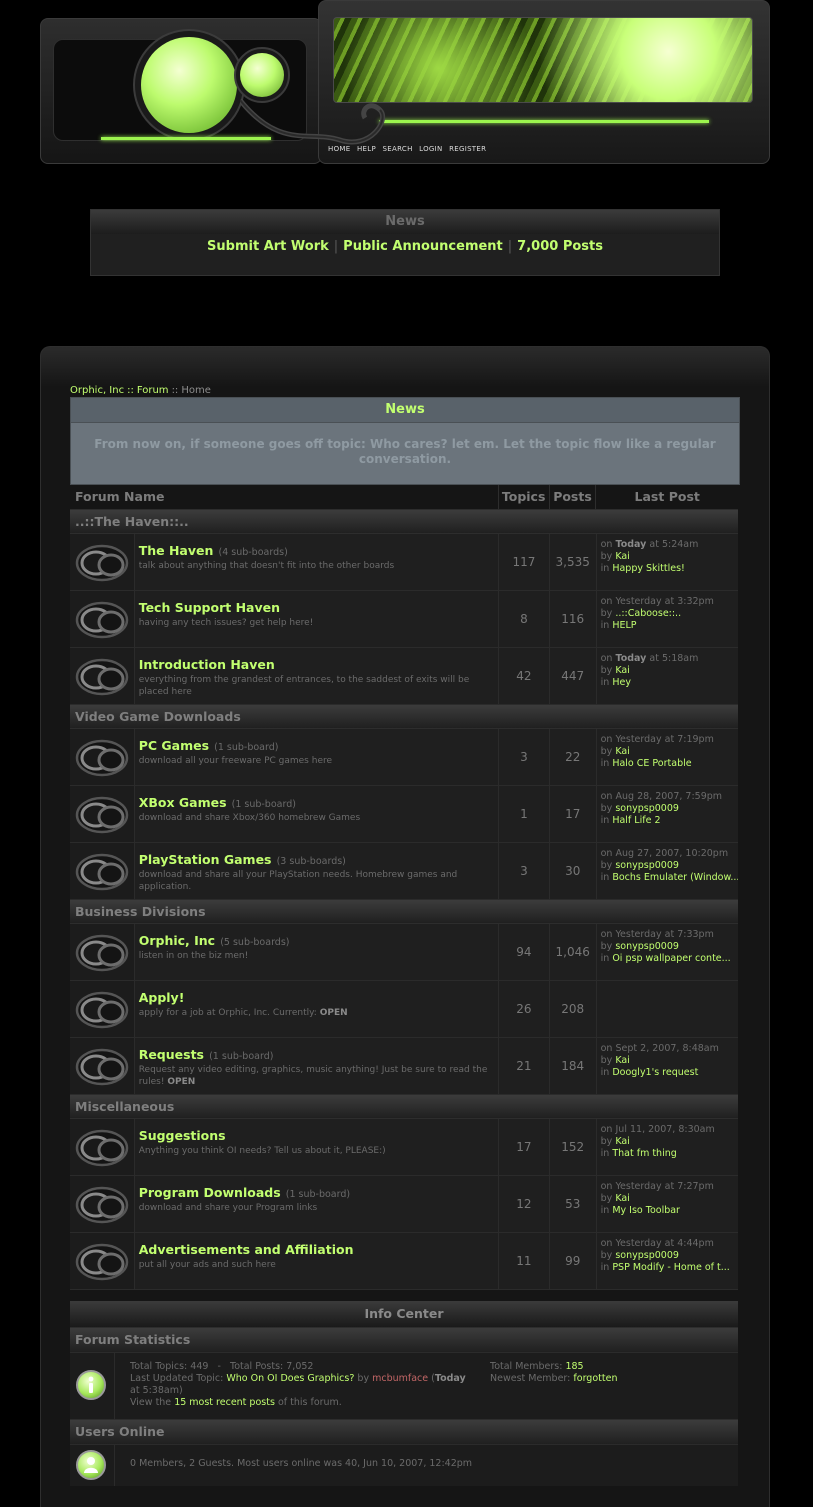 This screenshot has width=813, height=1507. I want to click on total-members-label: Total Members:, so click(526, 1366).